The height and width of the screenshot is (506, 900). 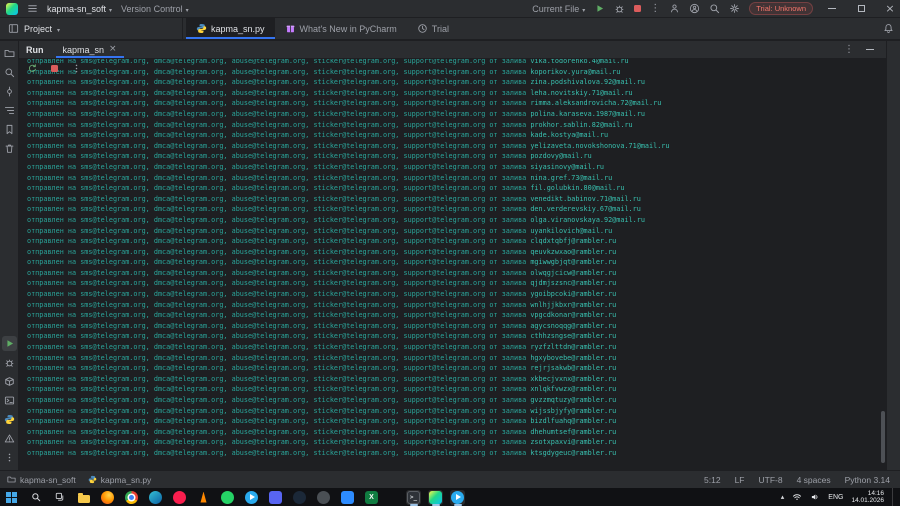 What do you see at coordinates (883, 437) in the screenshot?
I see `scrollbar-thumb` at bounding box center [883, 437].